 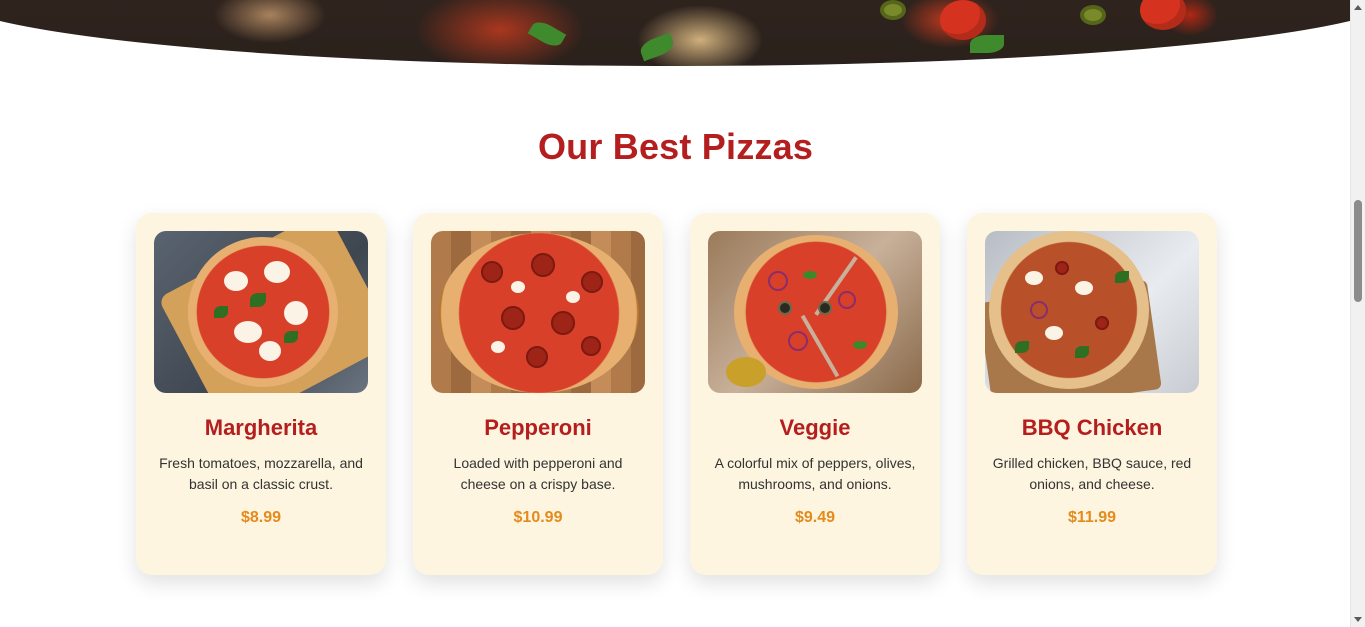 I want to click on pizza-price: $9.49, so click(x=815, y=518).